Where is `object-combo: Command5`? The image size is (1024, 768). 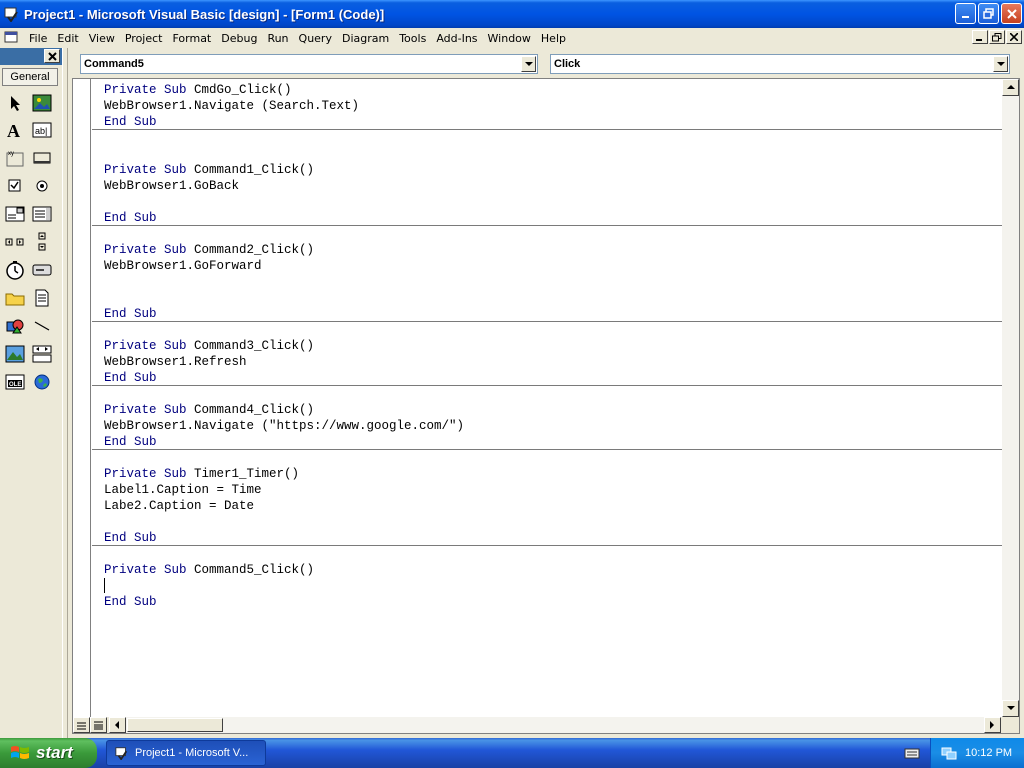 object-combo: Command5 is located at coordinates (309, 64).